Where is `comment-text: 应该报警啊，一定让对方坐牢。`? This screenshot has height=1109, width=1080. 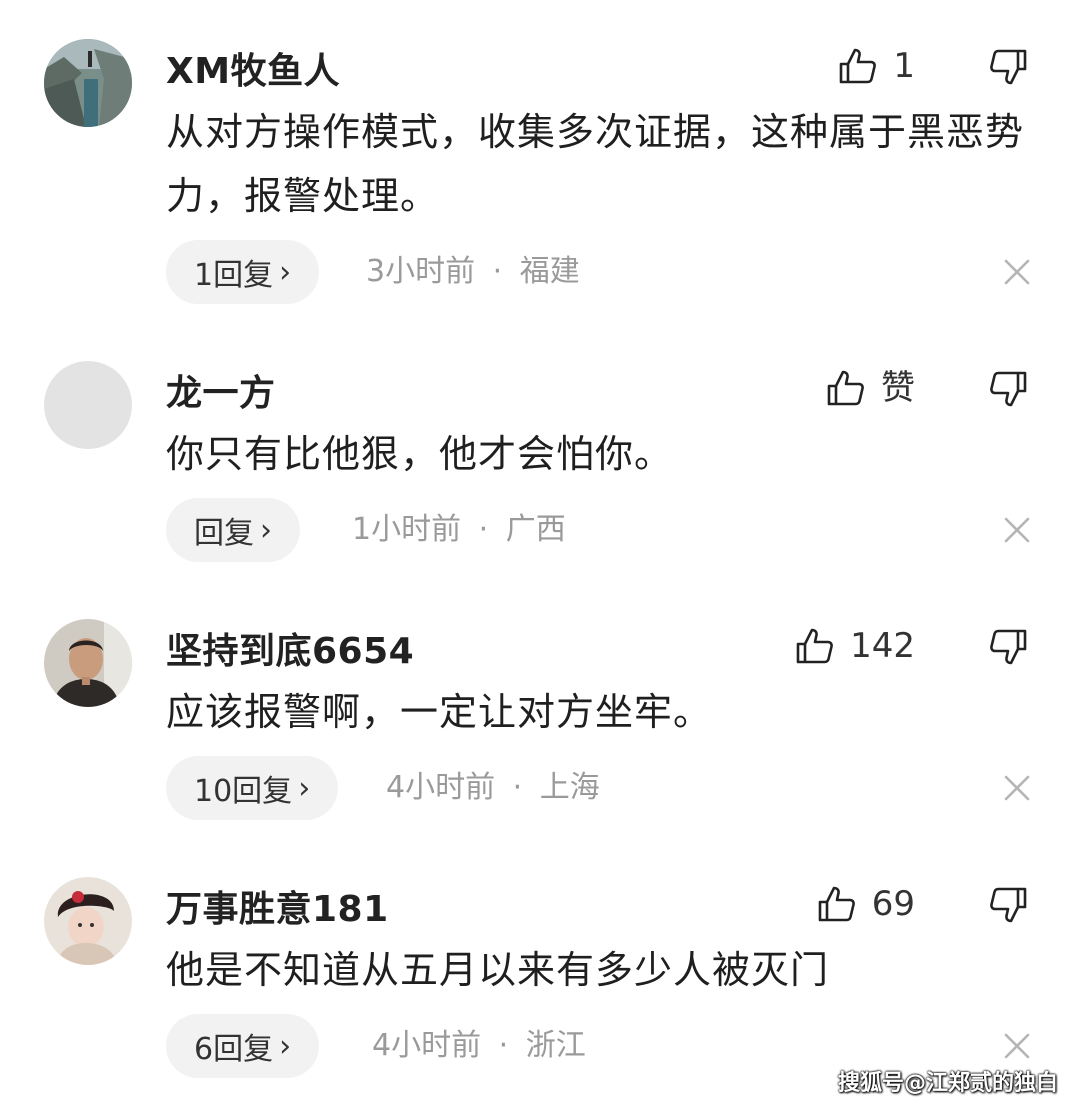 comment-text: 应该报警啊，一定让对方坐牢。 is located at coordinates (439, 712).